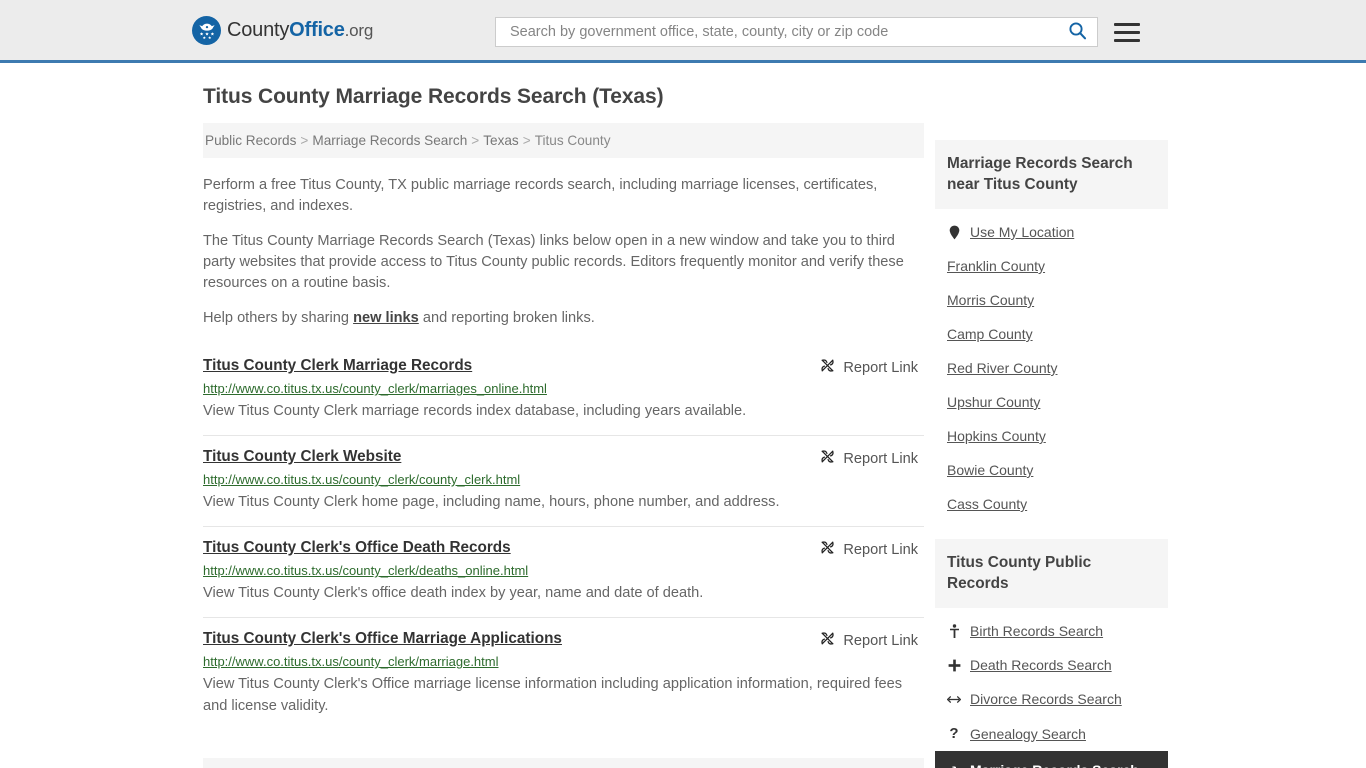 Image resolution: width=1366 pixels, height=768 pixels. I want to click on sidebar-item-label: Cass County, so click(987, 504).